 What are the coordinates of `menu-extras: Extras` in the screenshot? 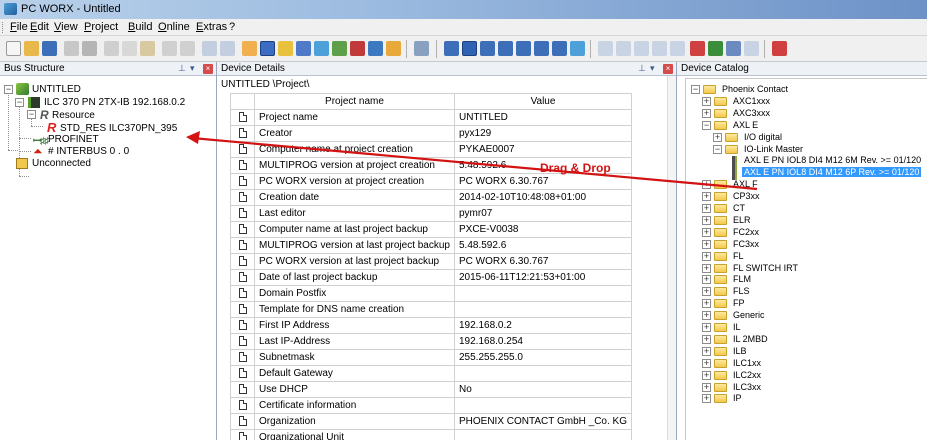 It's located at (211, 27).